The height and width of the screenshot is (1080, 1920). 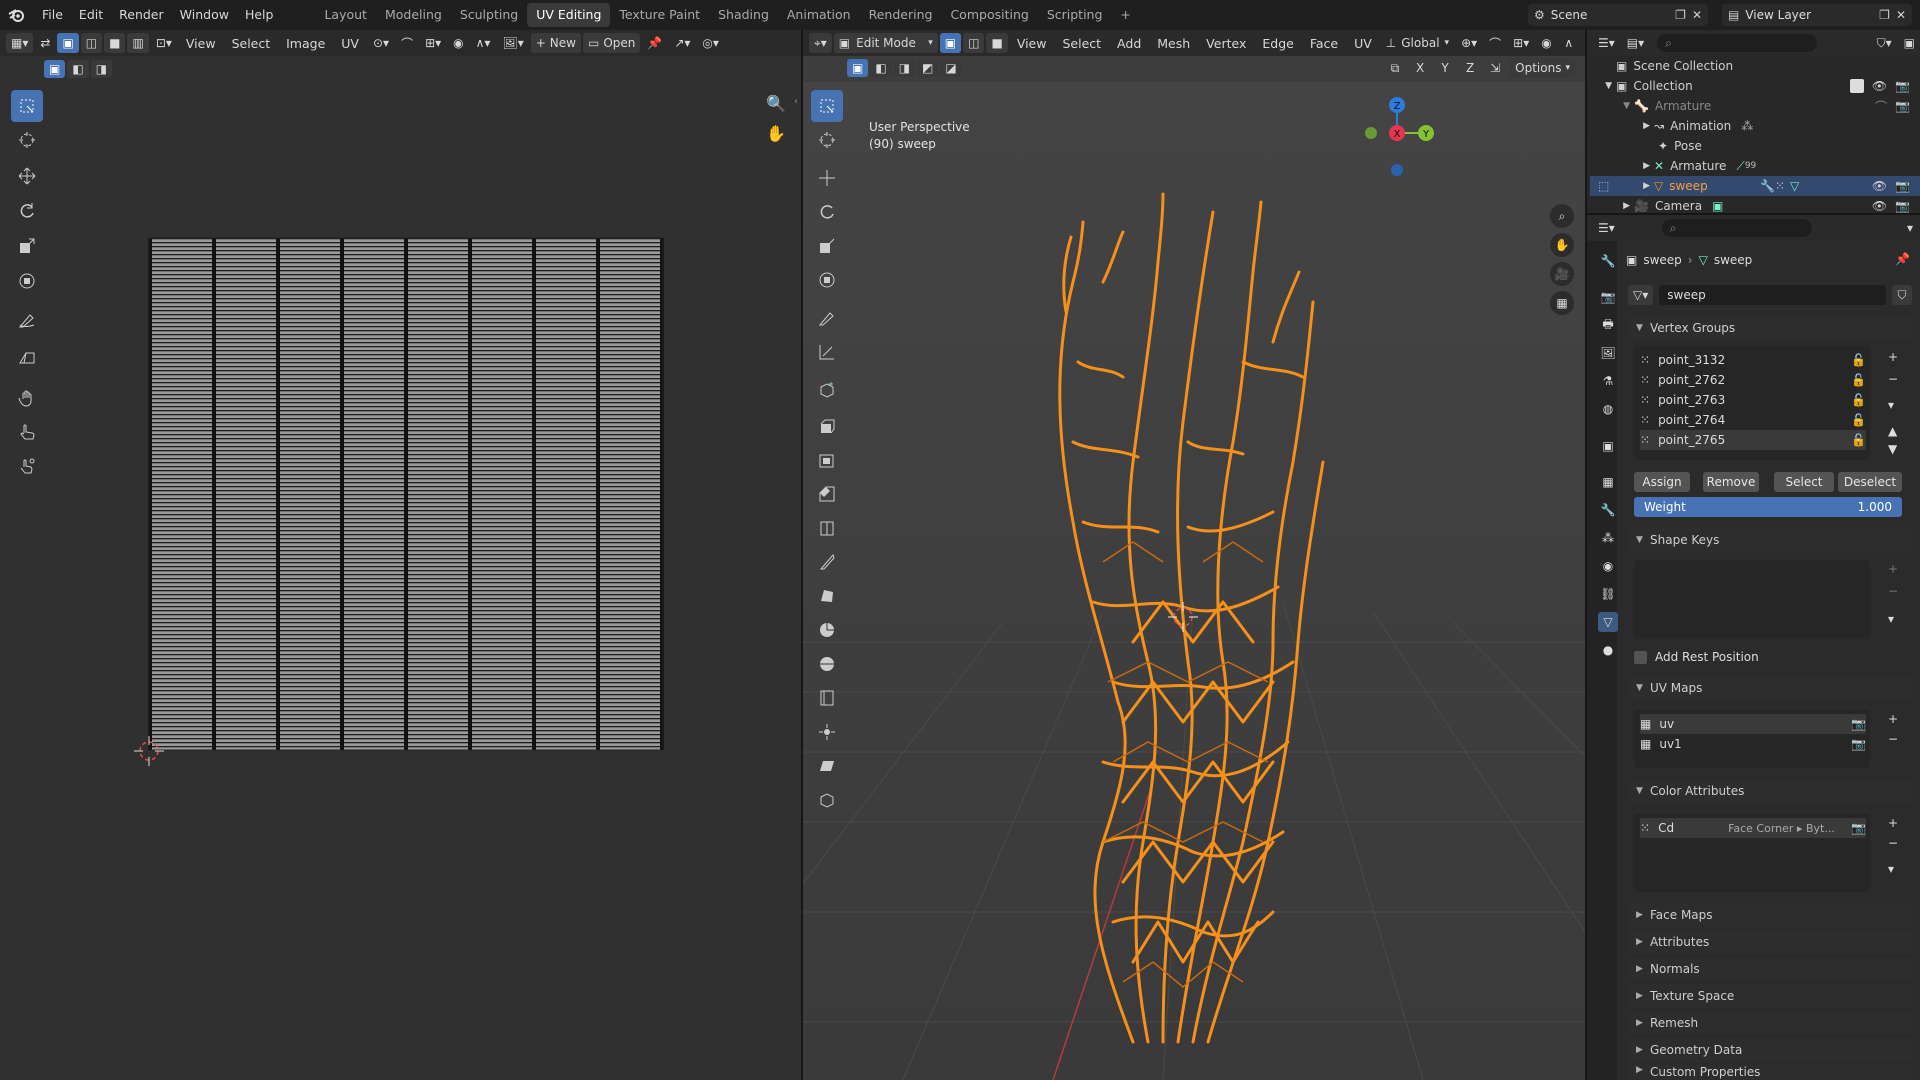 What do you see at coordinates (827, 140) in the screenshot?
I see `cursor-tool-icon` at bounding box center [827, 140].